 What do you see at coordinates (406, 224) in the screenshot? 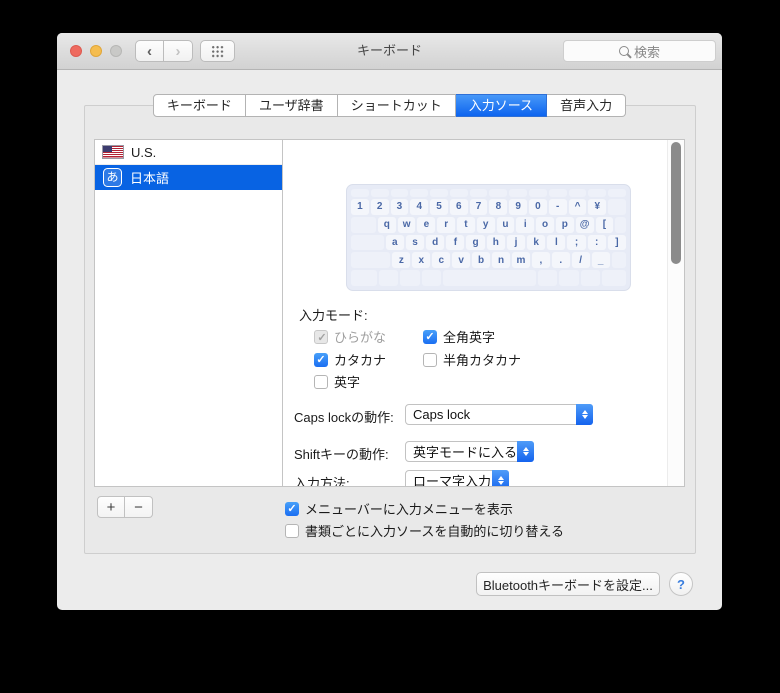
I see `key-w: w` at bounding box center [406, 224].